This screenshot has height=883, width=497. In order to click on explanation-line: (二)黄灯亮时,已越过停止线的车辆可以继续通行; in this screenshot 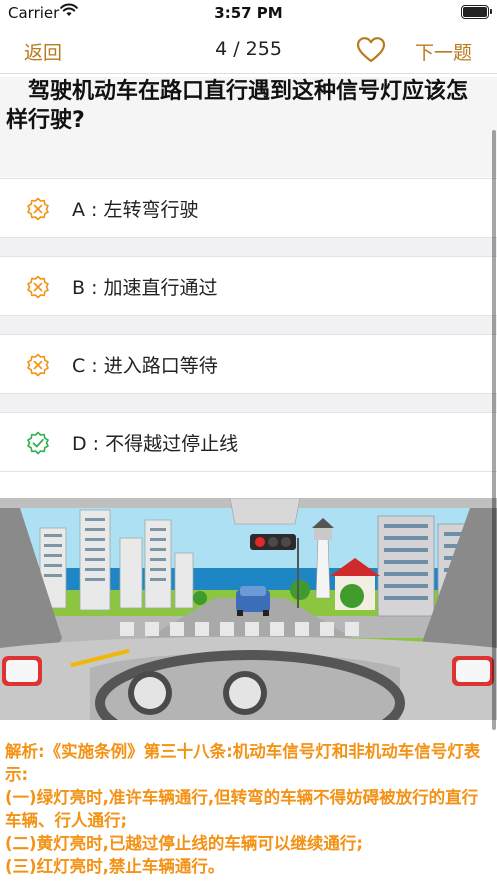, I will do `click(184, 843)`.